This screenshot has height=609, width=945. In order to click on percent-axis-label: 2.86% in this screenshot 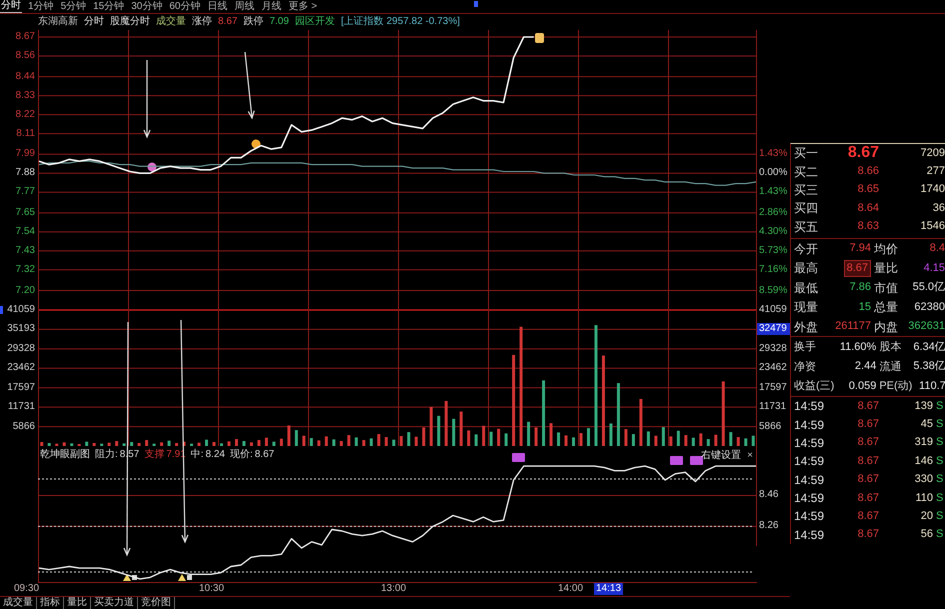, I will do `click(773, 212)`.